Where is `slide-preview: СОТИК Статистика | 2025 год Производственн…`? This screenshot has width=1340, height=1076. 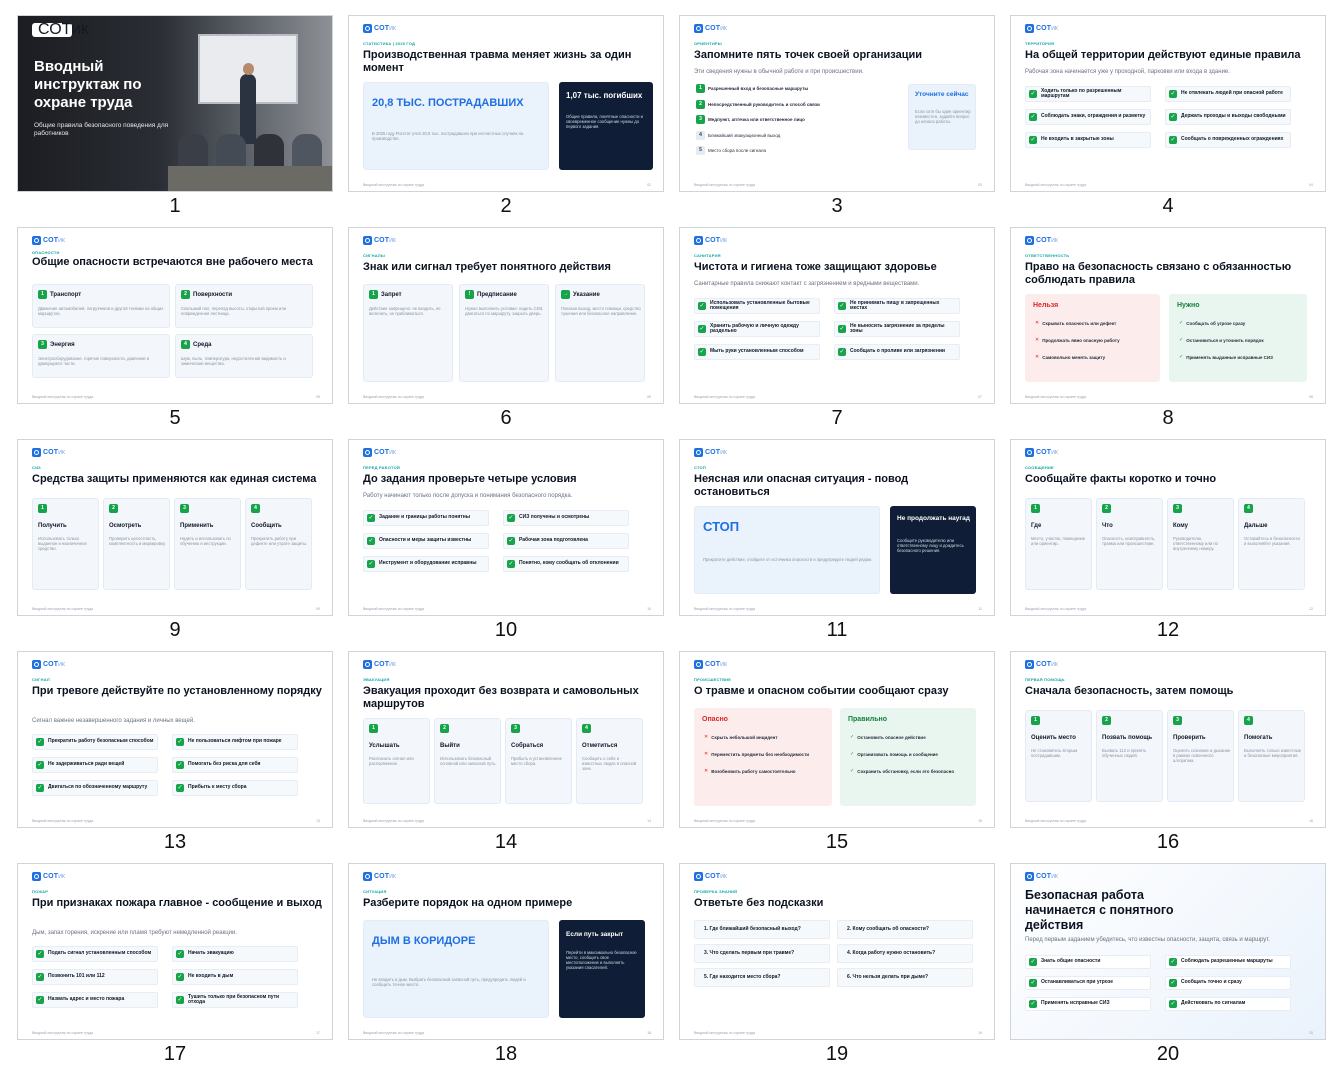
slide-preview: СОТИК Статистика | 2025 год Производственн… is located at coordinates (506, 103).